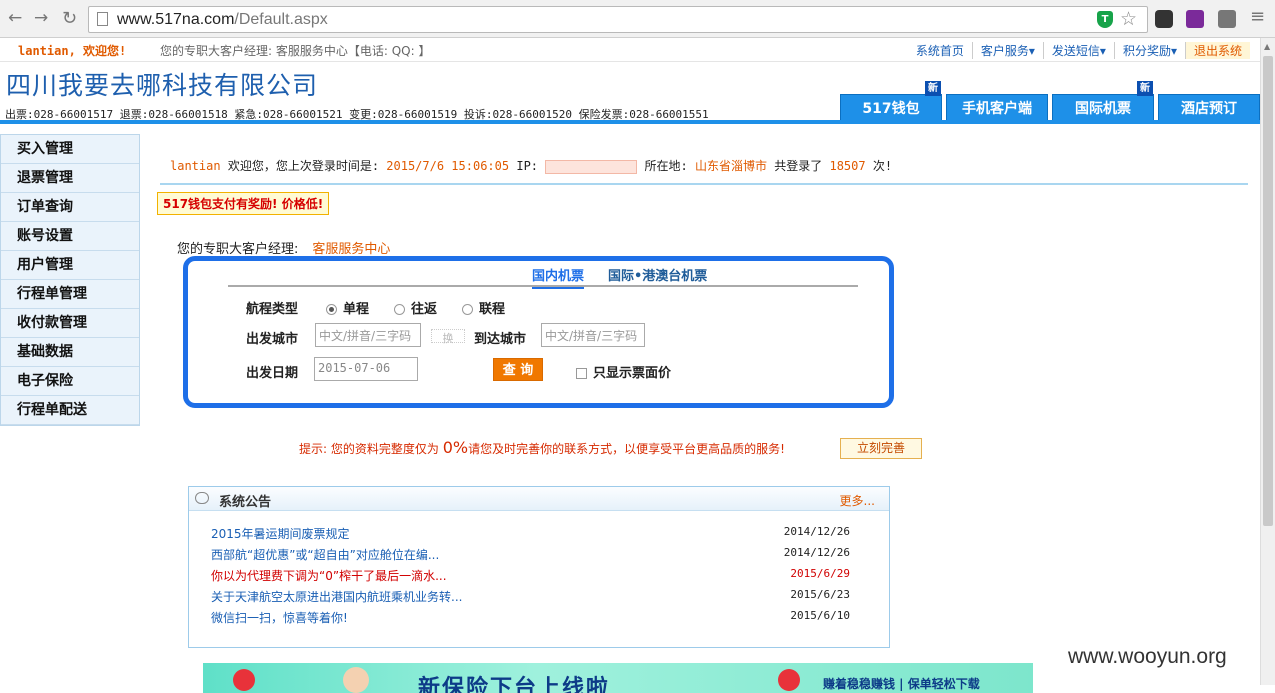  I want to click on address-bar: www.517na.com/Default.aspx T ☆, so click(618, 19).